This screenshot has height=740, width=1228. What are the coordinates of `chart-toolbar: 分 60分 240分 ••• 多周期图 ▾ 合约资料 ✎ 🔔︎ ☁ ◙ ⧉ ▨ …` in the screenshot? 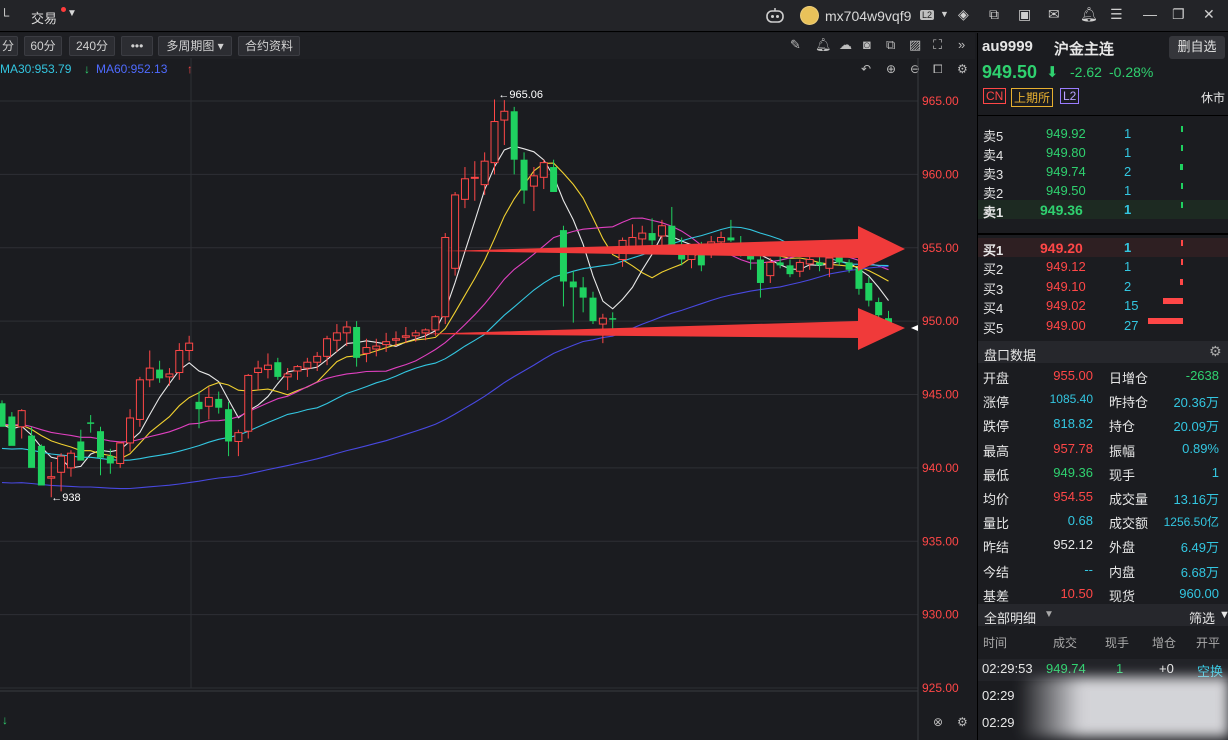 It's located at (487, 46).